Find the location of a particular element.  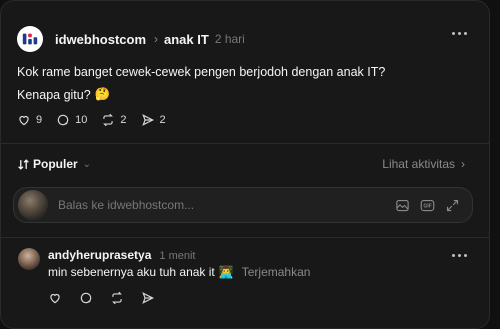

post-text-line-2-label: Kenapa gitu? is located at coordinates (54, 94).